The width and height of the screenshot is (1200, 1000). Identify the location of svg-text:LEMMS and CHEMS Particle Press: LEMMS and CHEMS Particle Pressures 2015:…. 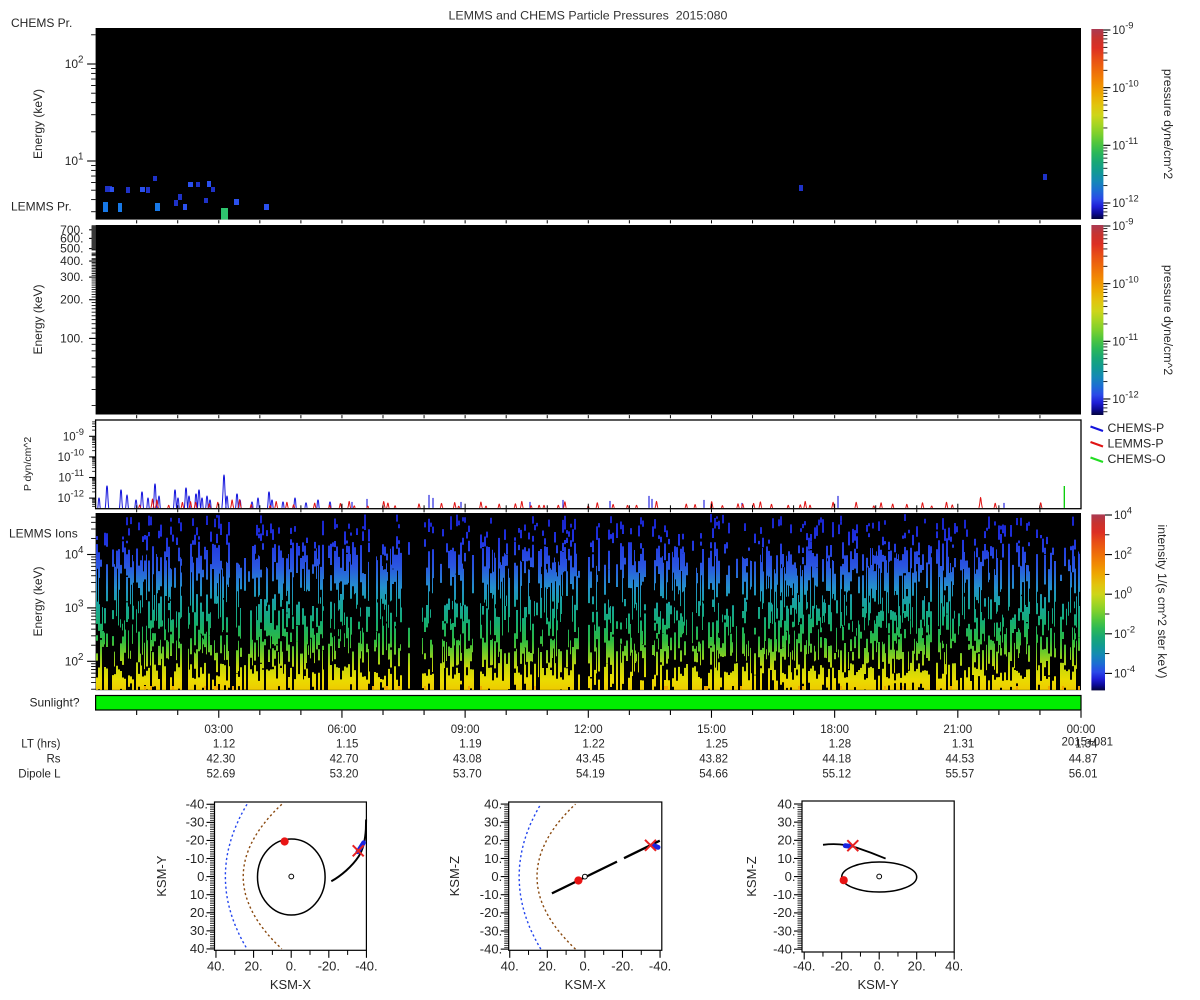
(588, 16).